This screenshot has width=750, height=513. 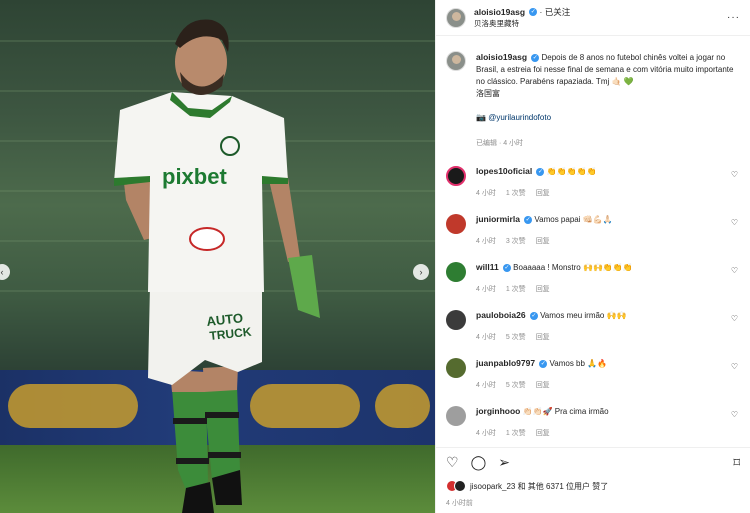 I want to click on more-options-icon: ···, so click(x=733, y=17).